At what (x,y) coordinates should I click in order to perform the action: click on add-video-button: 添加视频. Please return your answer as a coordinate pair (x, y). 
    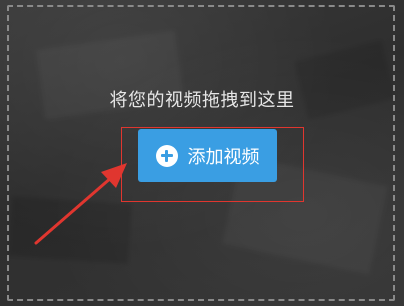
    Looking at the image, I should click on (207, 155).